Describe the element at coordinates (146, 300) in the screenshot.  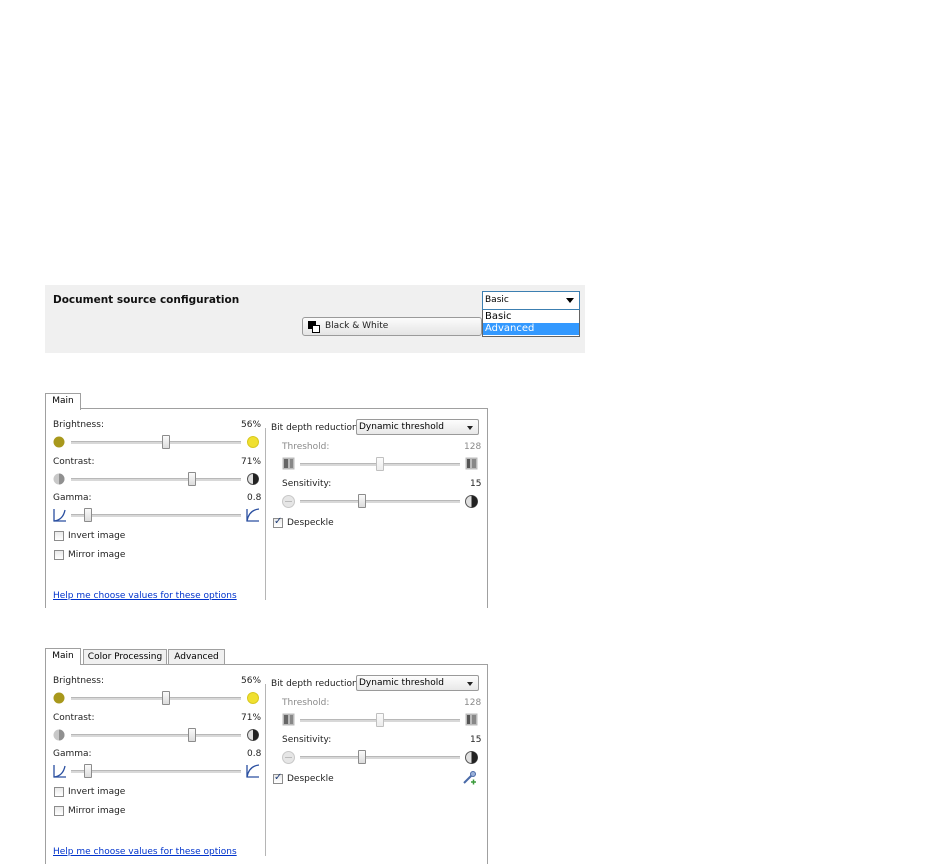
I see `config-title: Document source configuration` at that location.